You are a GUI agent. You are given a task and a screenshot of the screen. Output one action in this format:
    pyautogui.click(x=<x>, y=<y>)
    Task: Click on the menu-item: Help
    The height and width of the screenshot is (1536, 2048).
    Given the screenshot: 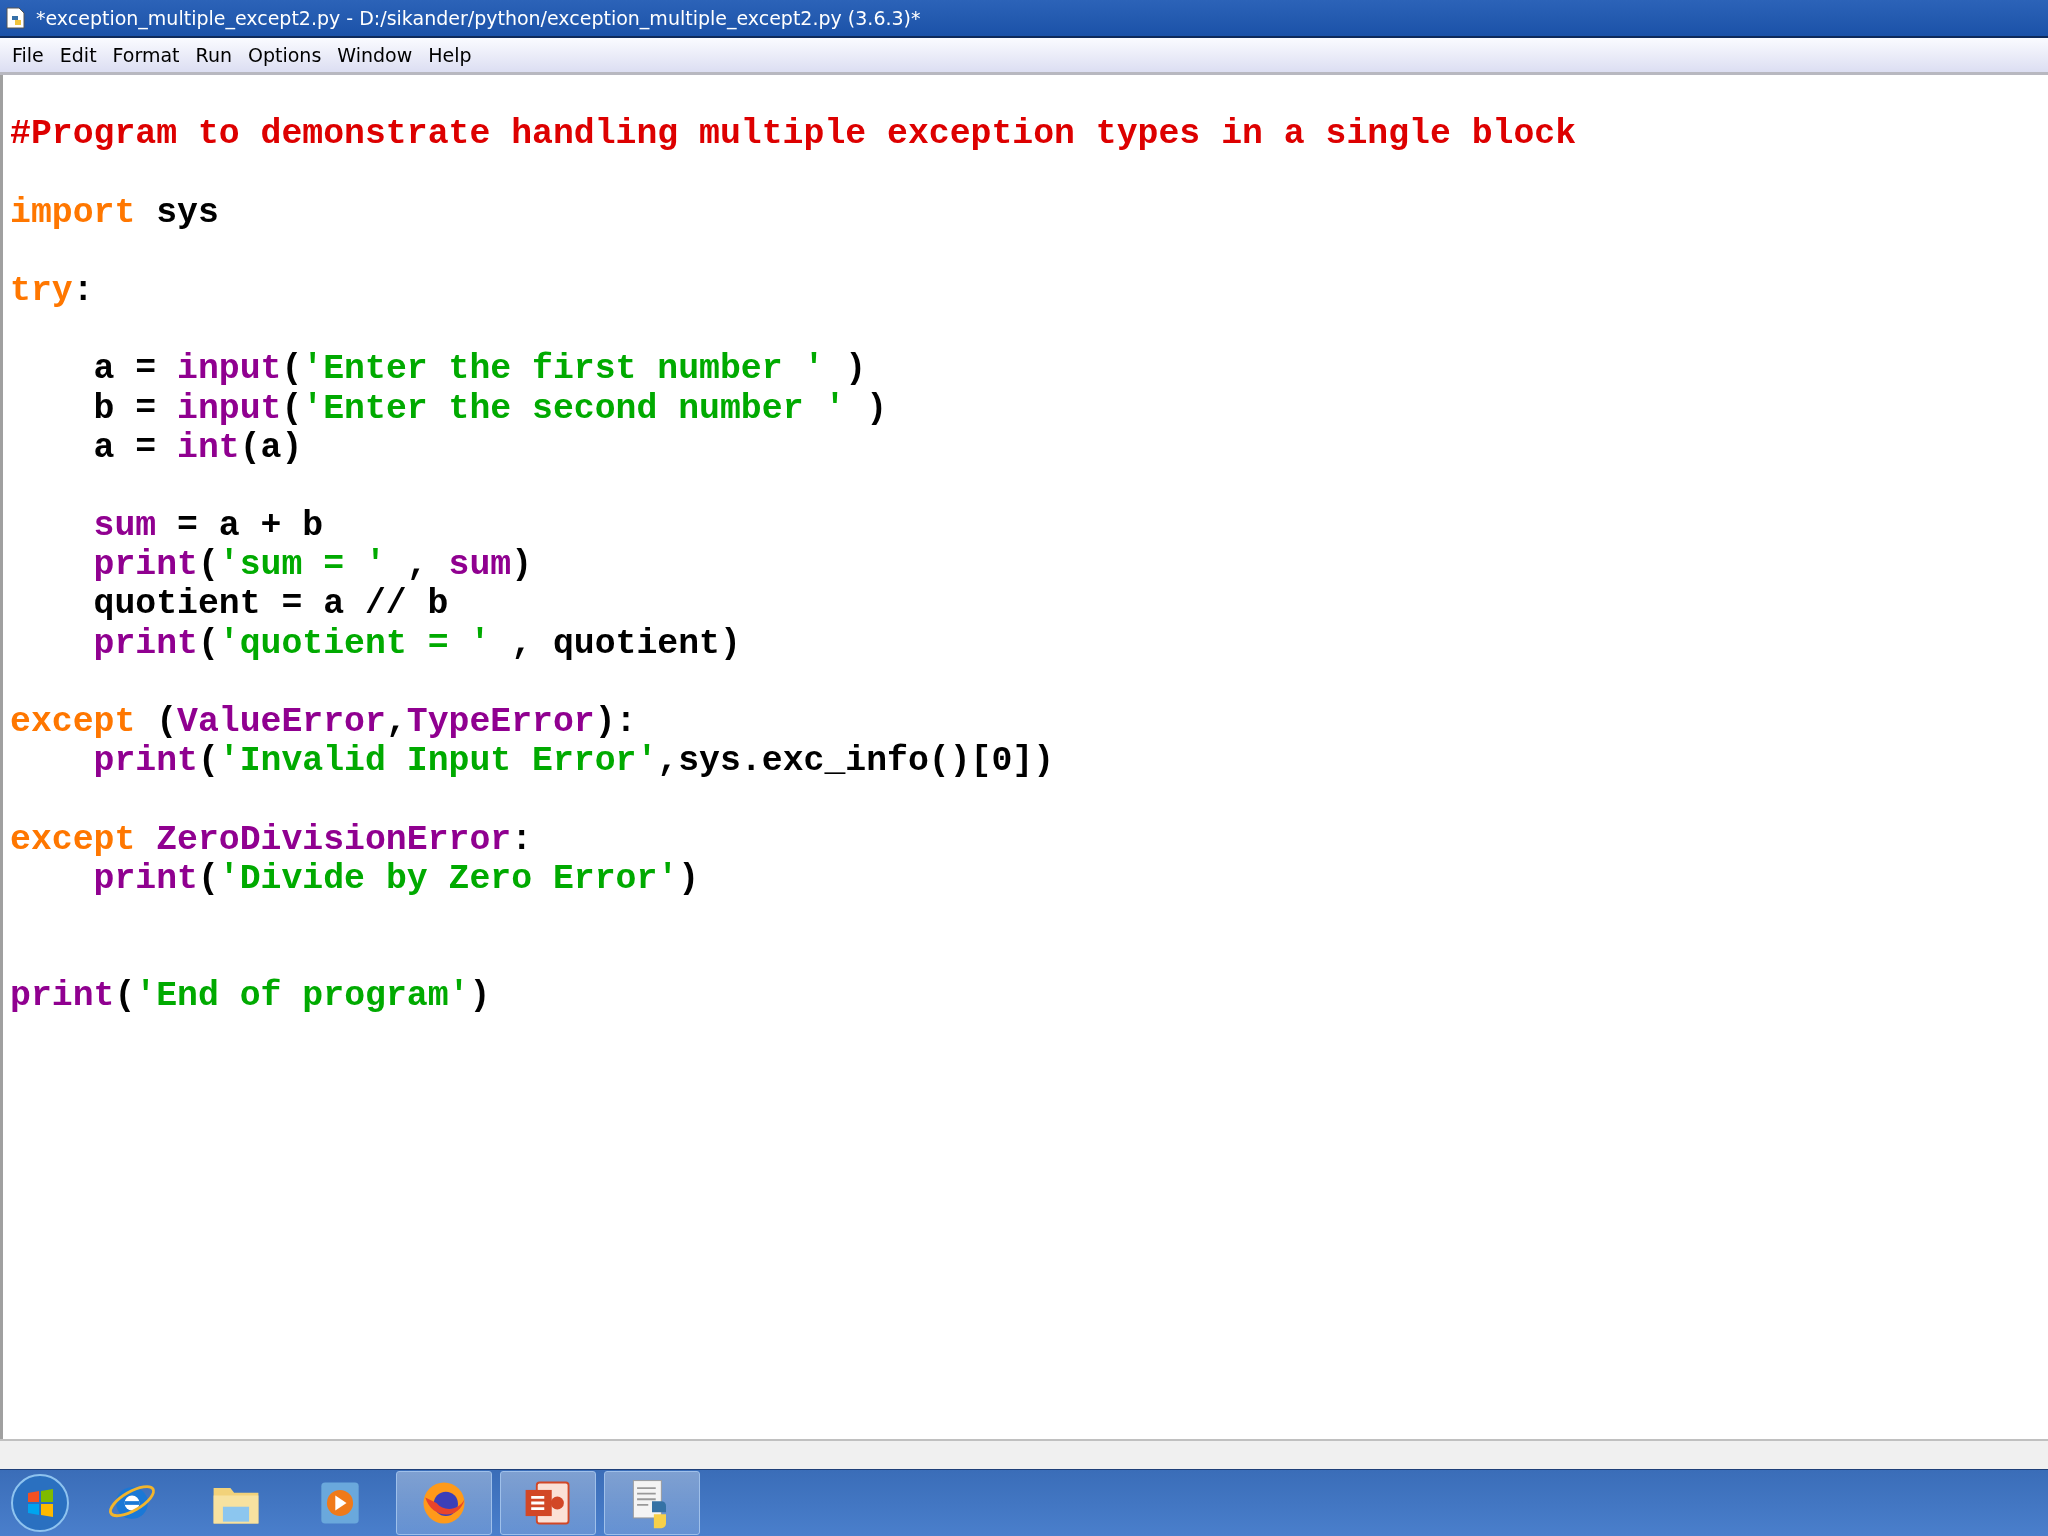 What is the action you would take?
    pyautogui.click(x=452, y=55)
    